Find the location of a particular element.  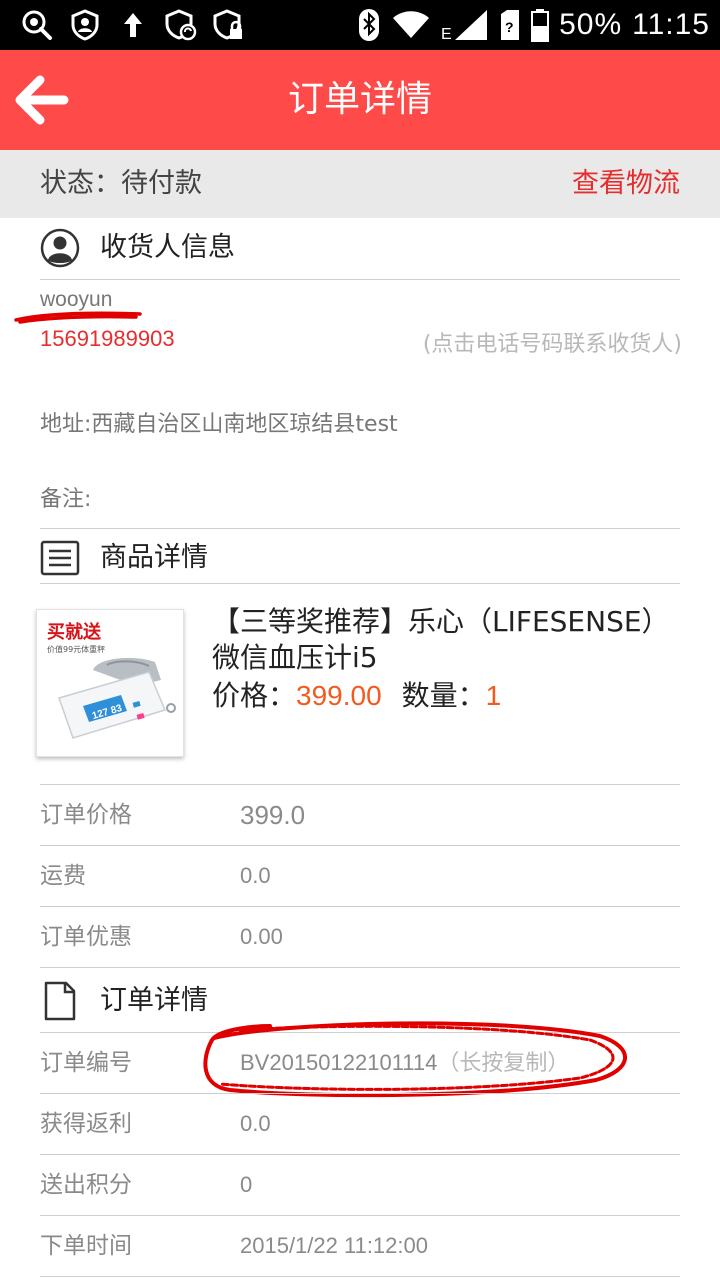

cost-value: 0.00 is located at coordinates (261, 936).